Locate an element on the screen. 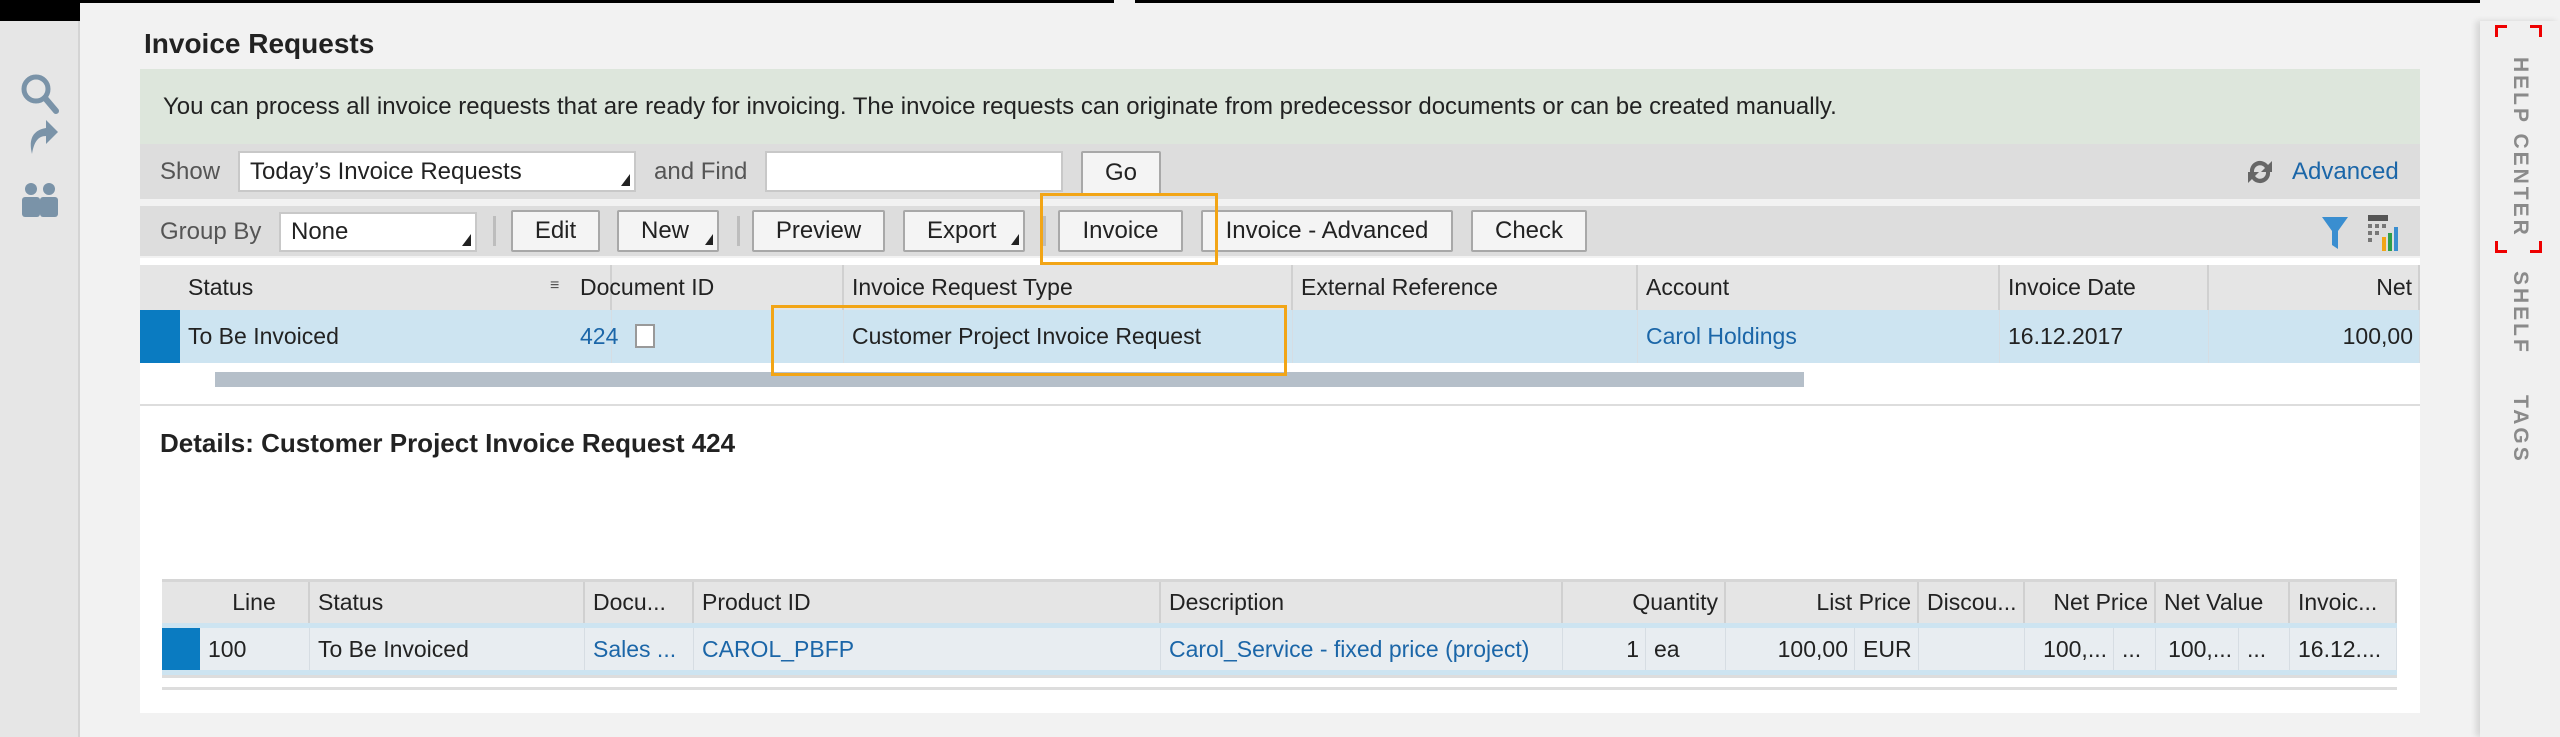 This screenshot has height=737, width=2560. invoice-button: Invoice is located at coordinates (1120, 231).